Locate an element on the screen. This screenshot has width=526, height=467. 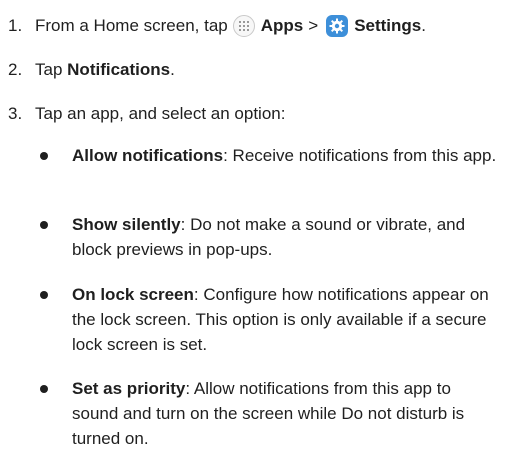
option-term: Show silently is located at coordinates (126, 224).